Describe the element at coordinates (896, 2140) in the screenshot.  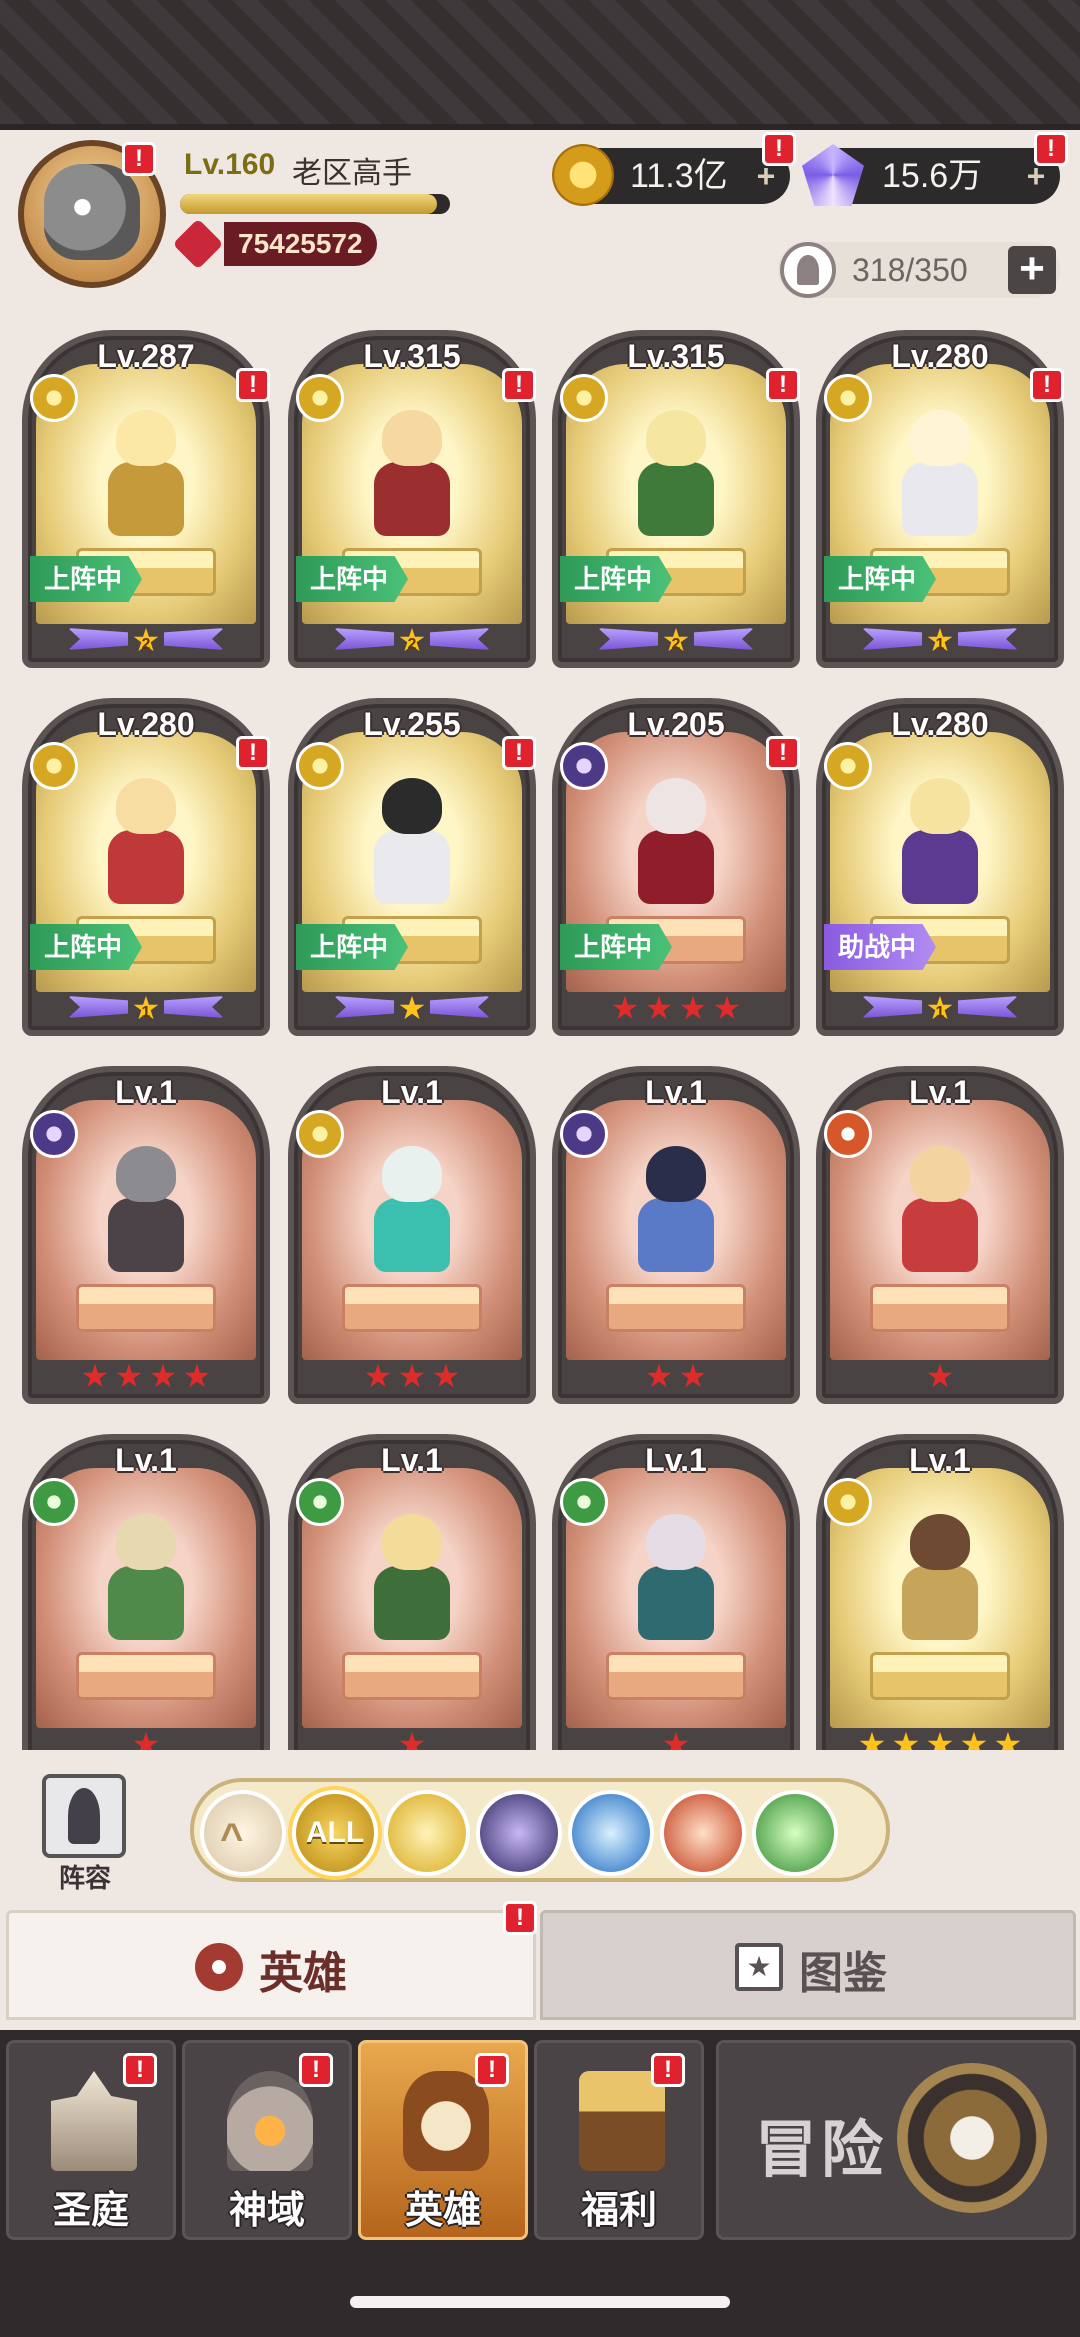
I see `adventure-button: 冒险` at that location.